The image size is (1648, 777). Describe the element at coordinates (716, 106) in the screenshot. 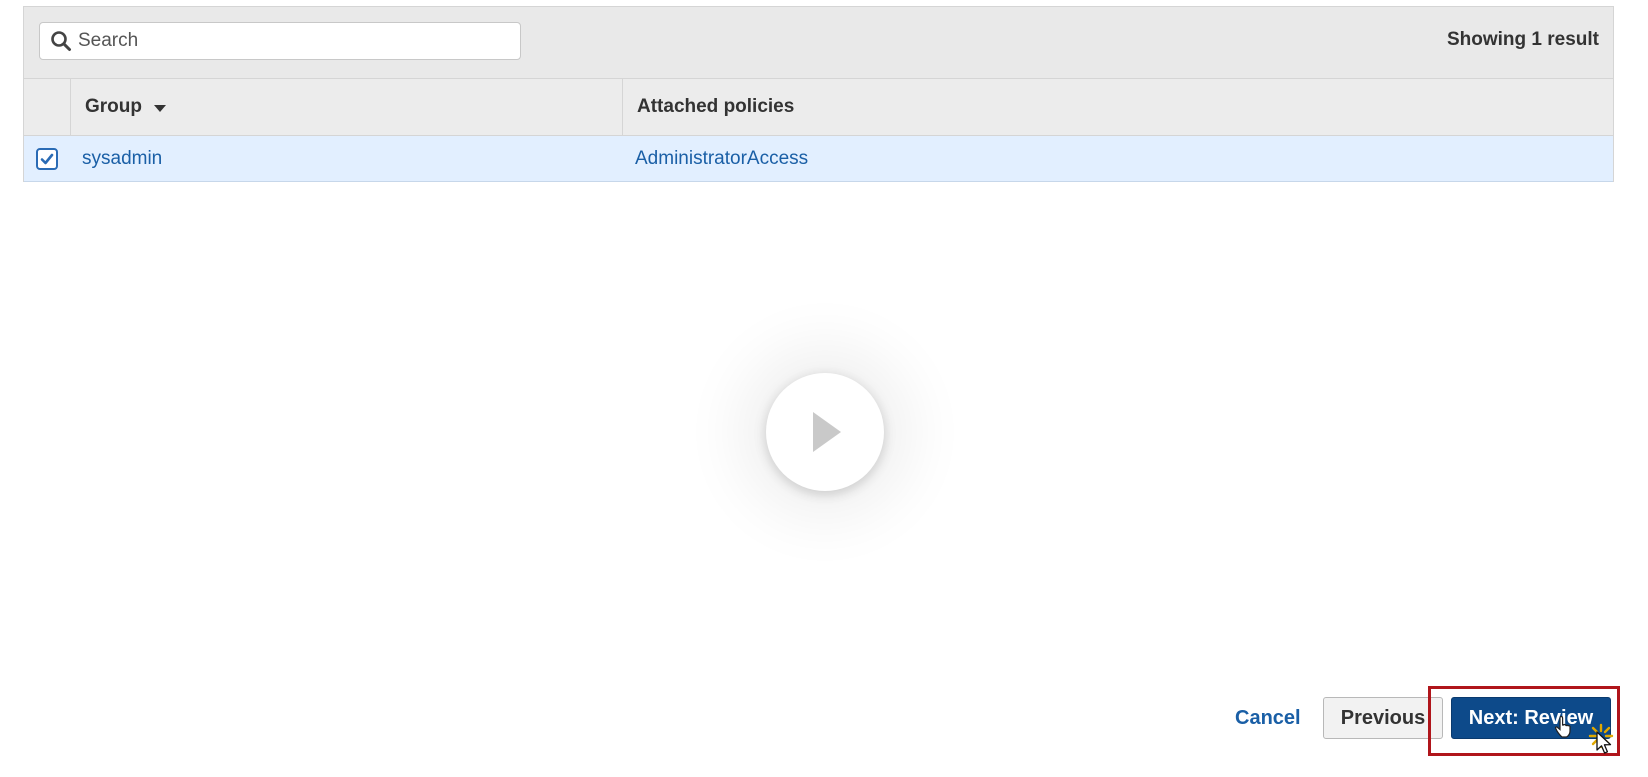

I see `column-header-policies-label: Attached policies` at that location.